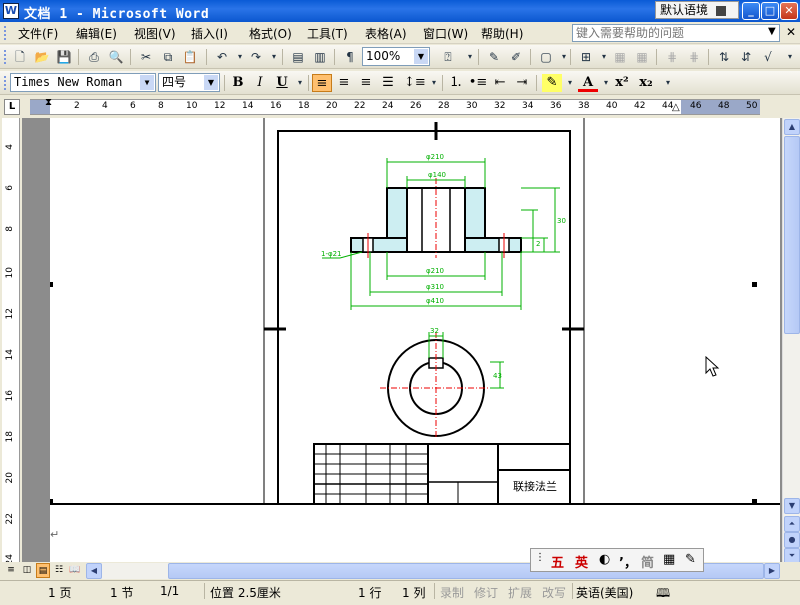  What do you see at coordinates (581, 561) in the screenshot?
I see `ime-english-button: 英` at bounding box center [581, 561].